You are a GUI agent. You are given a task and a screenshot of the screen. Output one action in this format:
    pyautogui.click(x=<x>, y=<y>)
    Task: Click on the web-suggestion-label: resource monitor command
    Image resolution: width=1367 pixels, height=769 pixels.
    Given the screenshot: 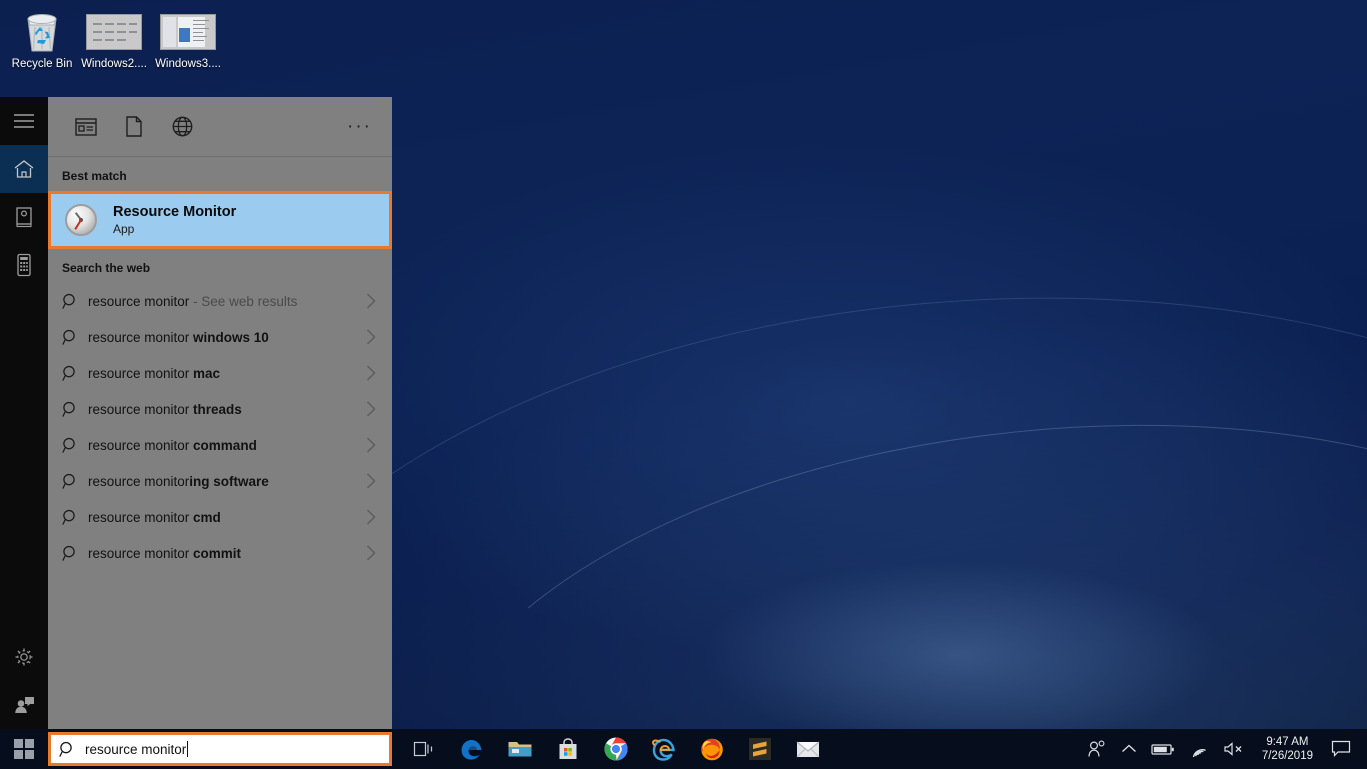 What is the action you would take?
    pyautogui.click(x=172, y=445)
    